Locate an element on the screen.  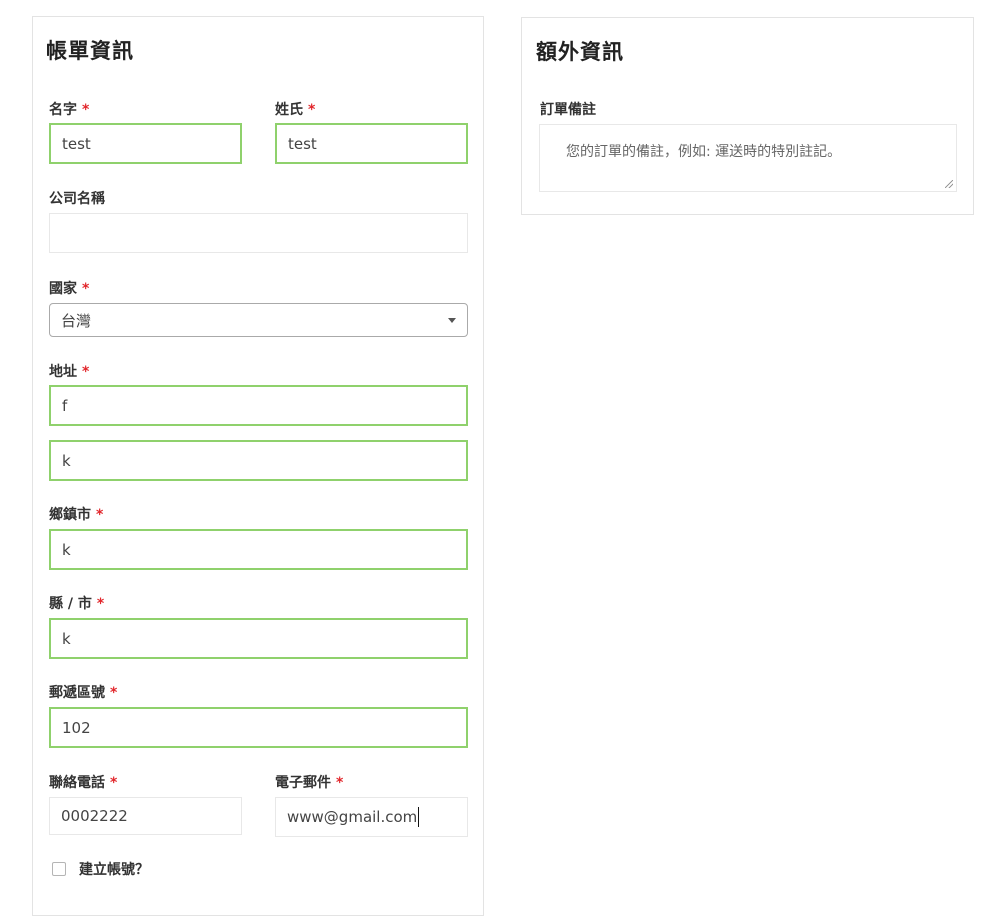
address-line1-field: f is located at coordinates (258, 405).